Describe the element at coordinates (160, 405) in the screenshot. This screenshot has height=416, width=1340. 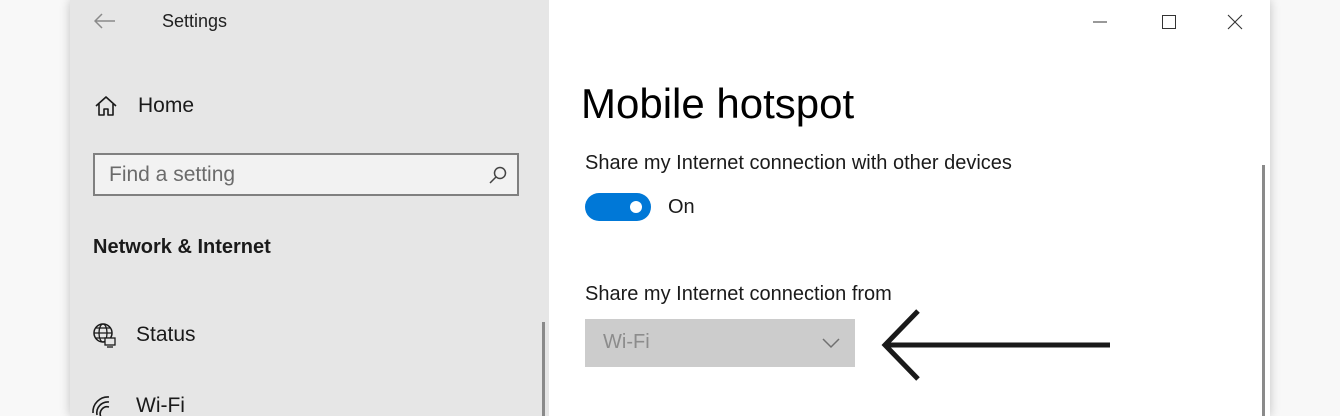
I see `sidebar-item-label: Wi-Fi` at that location.